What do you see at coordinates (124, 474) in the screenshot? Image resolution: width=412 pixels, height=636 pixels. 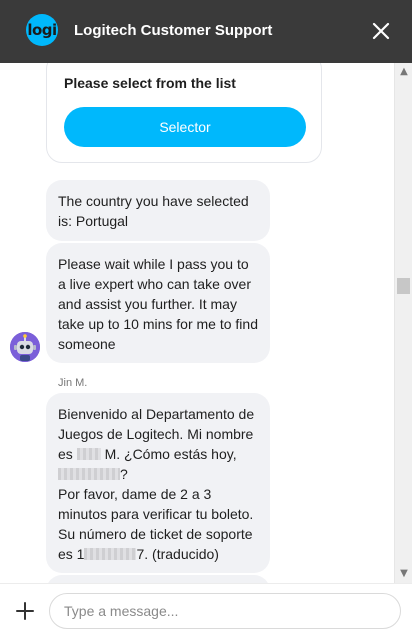 I see `message-text: ?` at bounding box center [124, 474].